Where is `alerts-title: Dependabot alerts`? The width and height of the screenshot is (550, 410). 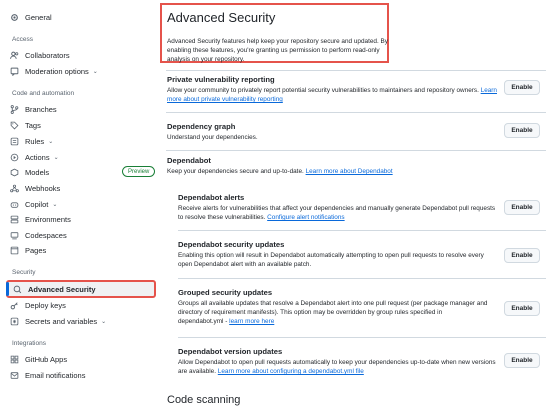
alerts-title: Dependabot alerts is located at coordinates (211, 197).